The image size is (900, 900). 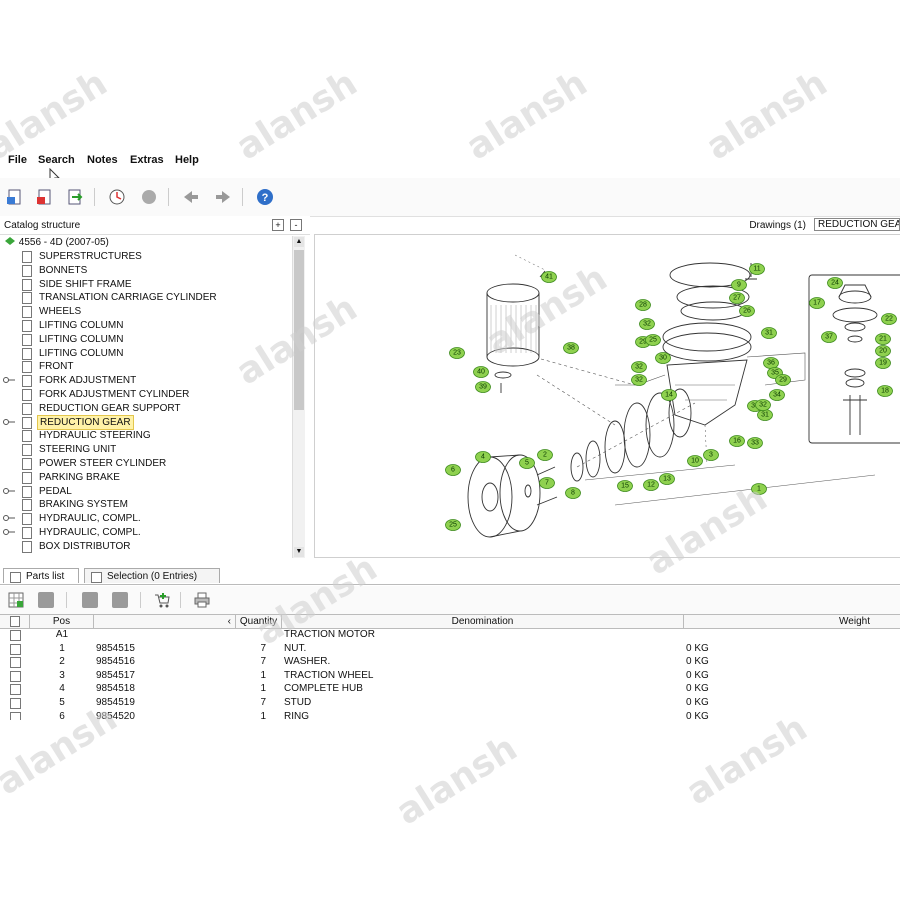 What do you see at coordinates (527, 463) in the screenshot?
I see `callout-badge: 5` at bounding box center [527, 463].